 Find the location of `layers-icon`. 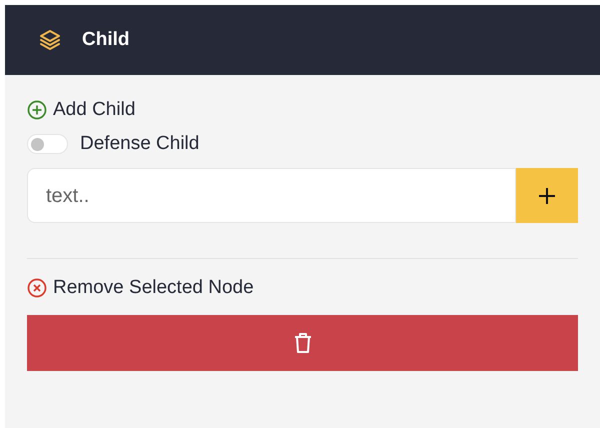

layers-icon is located at coordinates (50, 40).